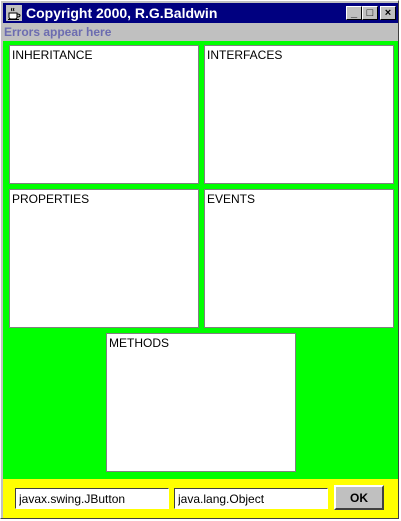 The image size is (401, 521). Describe the element at coordinates (104, 114) in the screenshot. I see `inheritance-panel: INHERITANCE` at that location.